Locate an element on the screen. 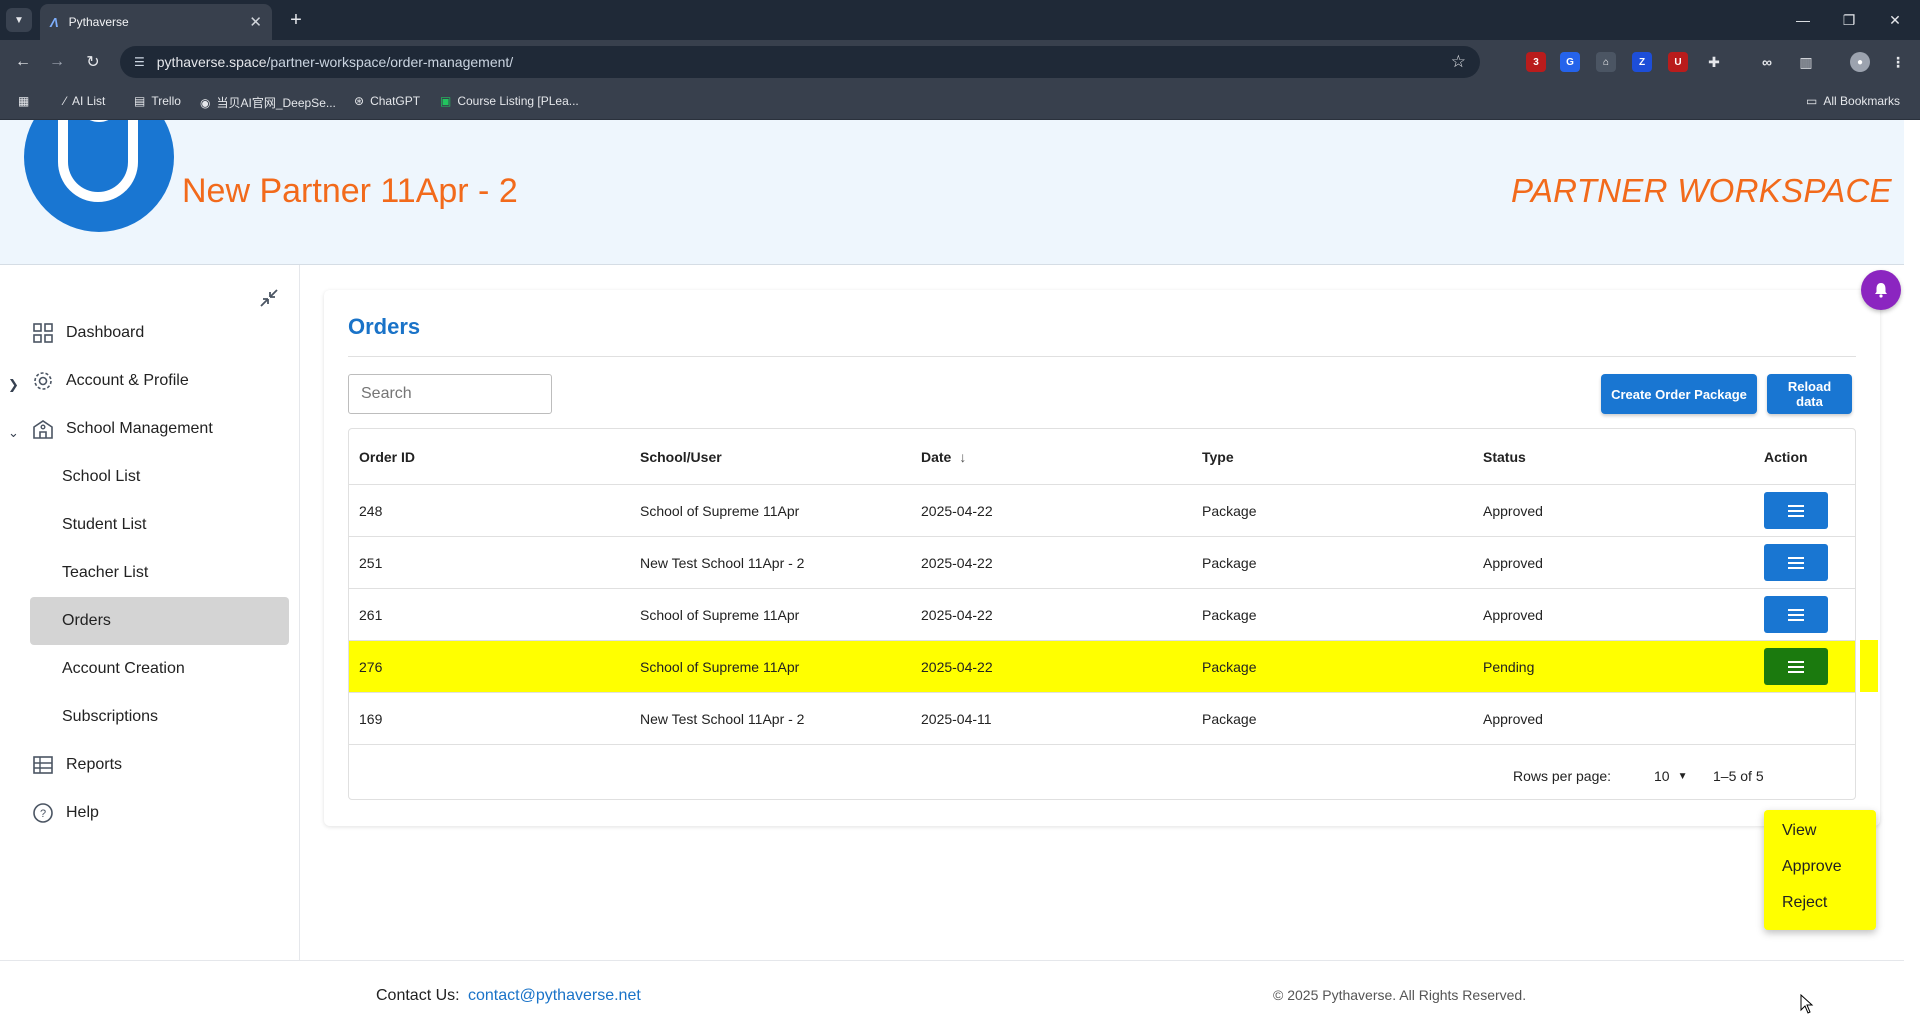 The image size is (1920, 1032). ai-list-icon: ⁄ is located at coordinates (65, 101).